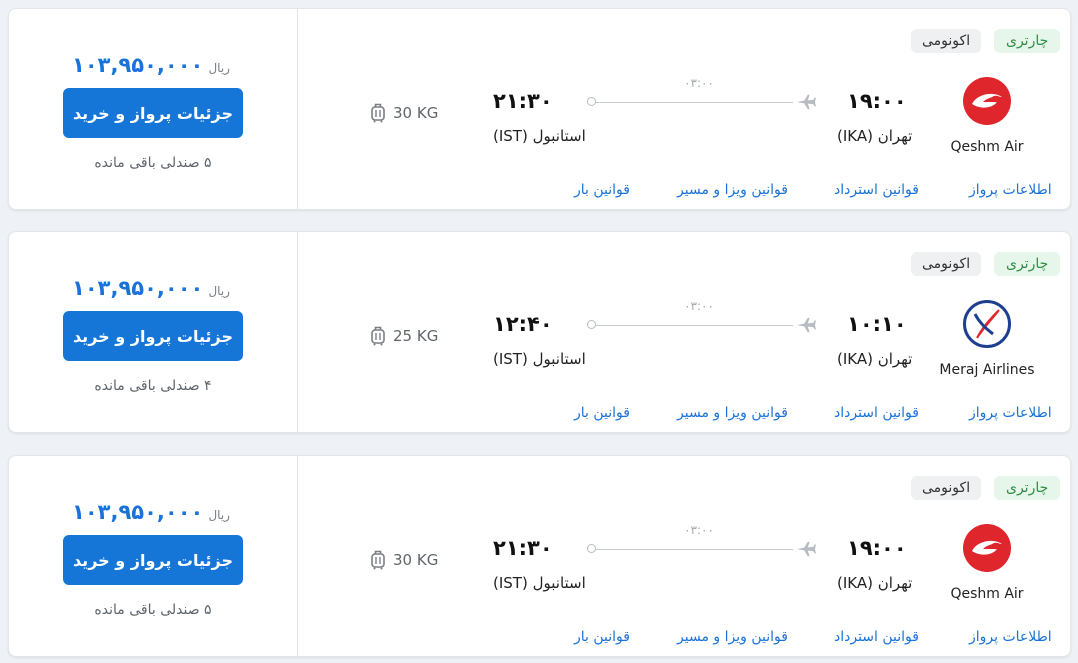 Image resolution: width=1078 pixels, height=663 pixels. I want to click on baggage-allowance: 25 KG, so click(403, 336).